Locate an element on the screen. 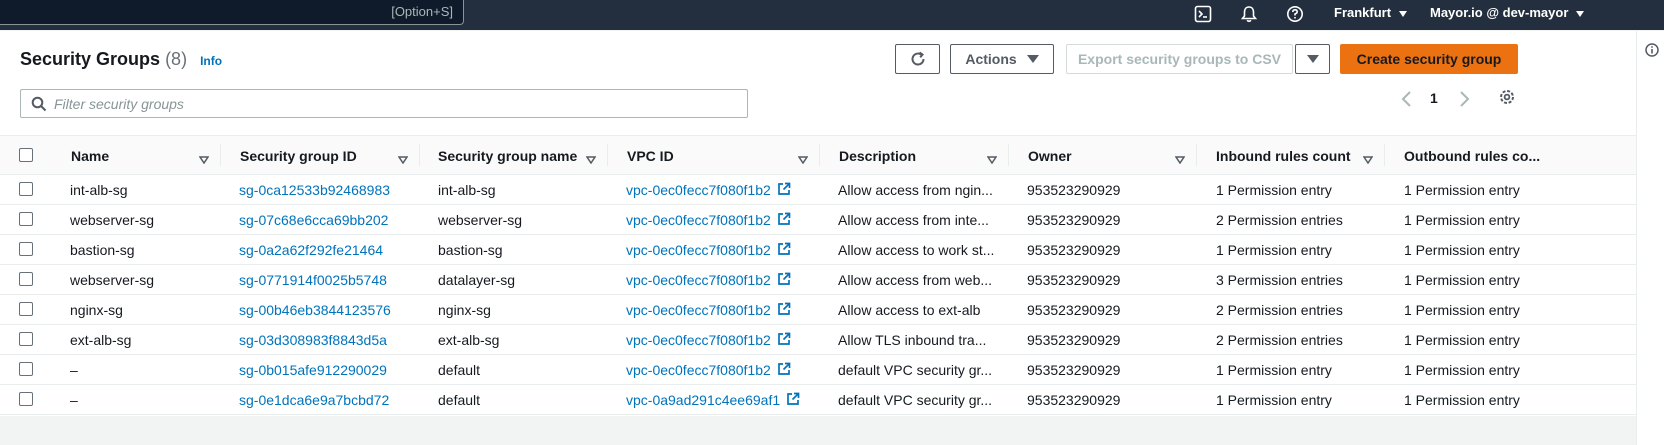  cell-name-text: – is located at coordinates (74, 370).